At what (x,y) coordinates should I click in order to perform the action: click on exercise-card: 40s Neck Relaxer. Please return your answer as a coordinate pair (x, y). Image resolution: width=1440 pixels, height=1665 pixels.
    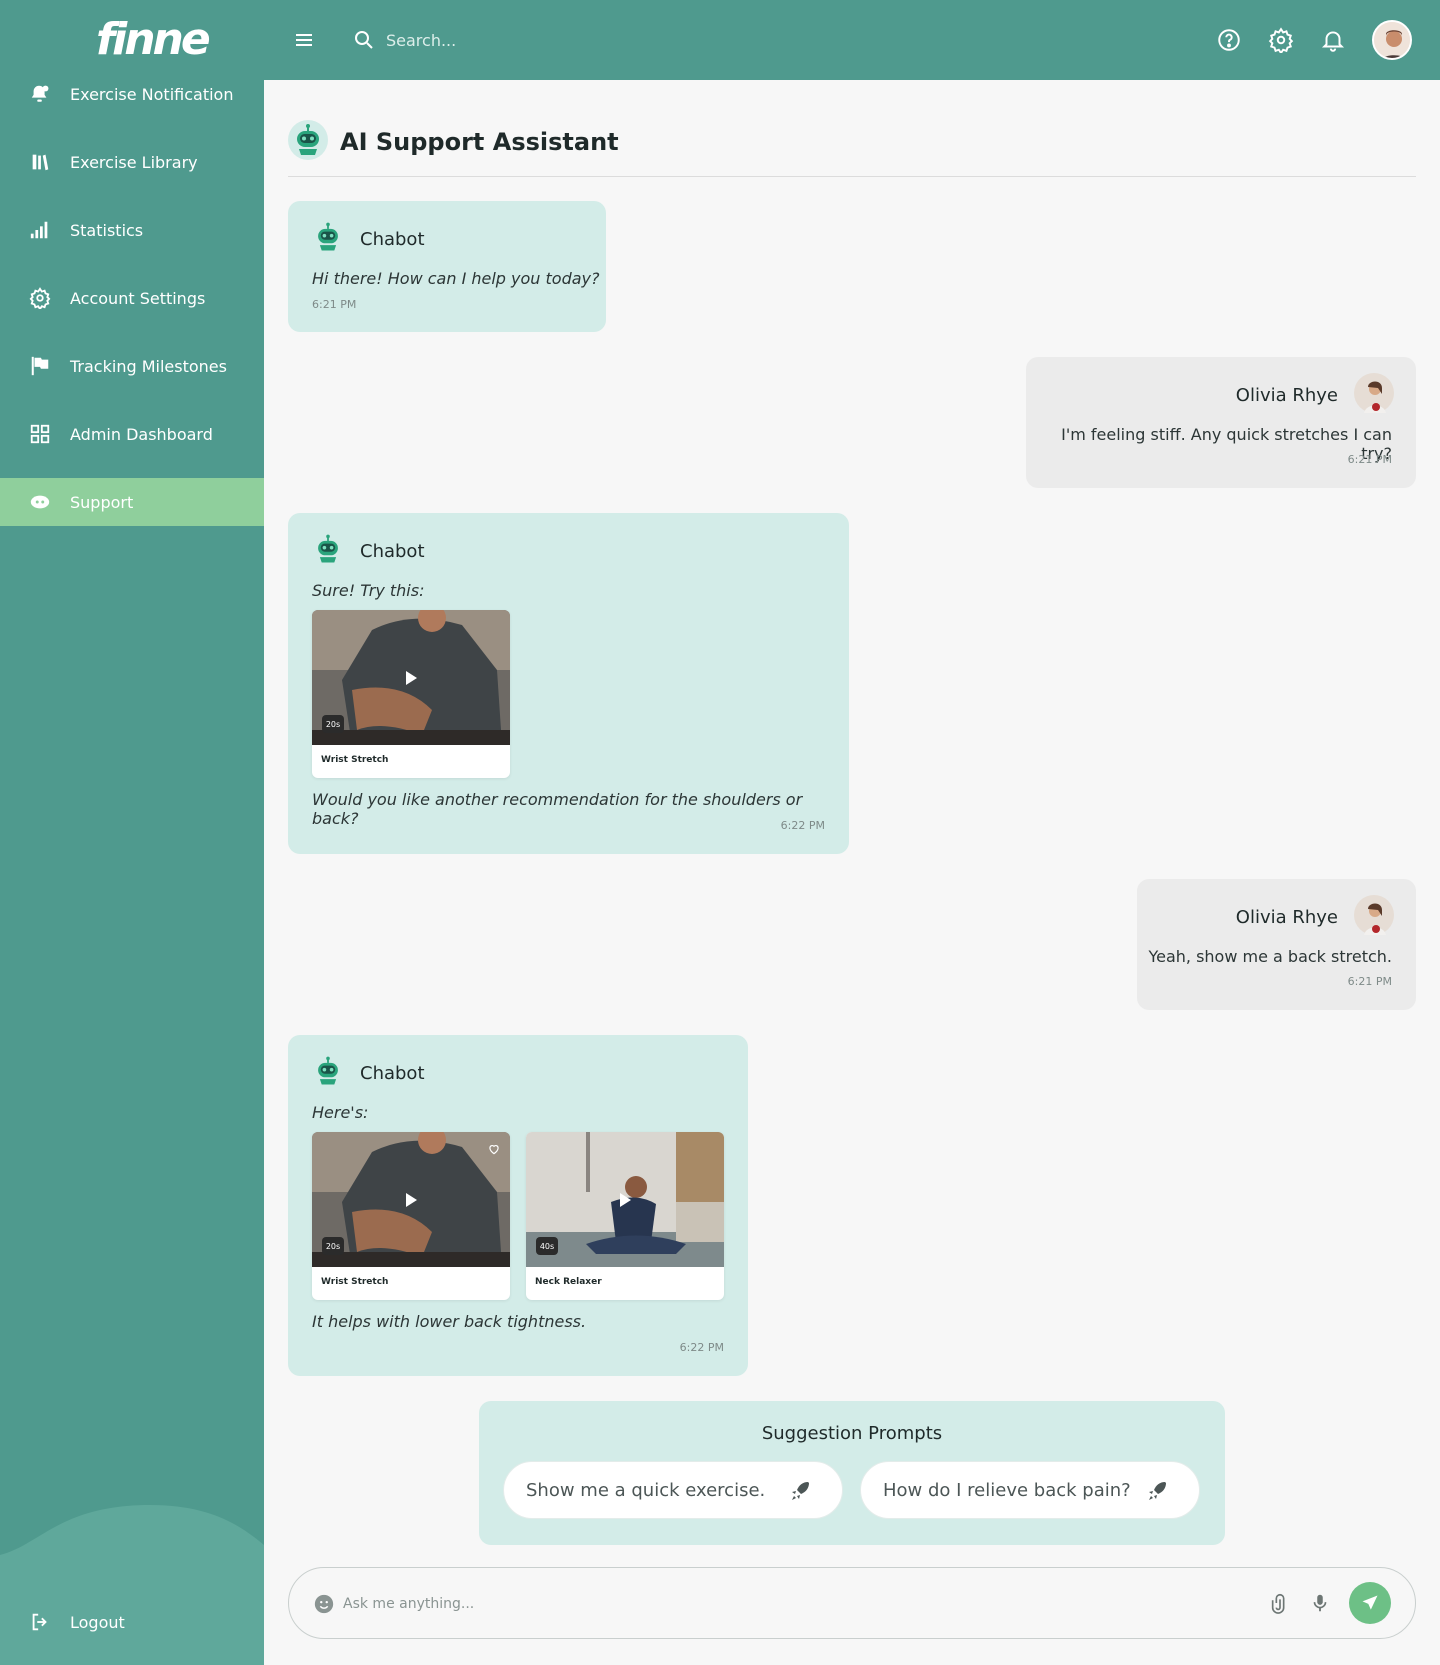
    Looking at the image, I should click on (625, 1216).